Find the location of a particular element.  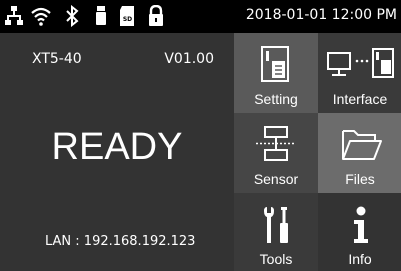

sensor-icon is located at coordinates (276, 143).